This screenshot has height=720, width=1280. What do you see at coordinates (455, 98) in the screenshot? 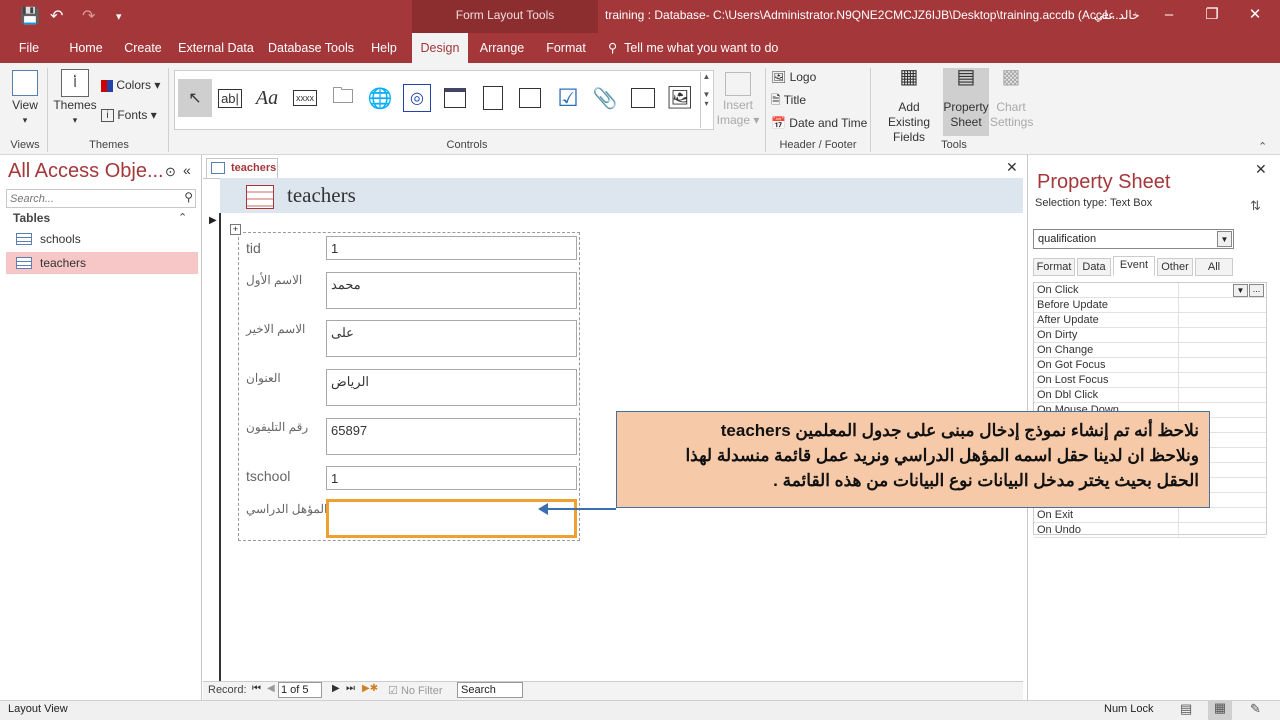
I see `navigation-control-icon` at bounding box center [455, 98].